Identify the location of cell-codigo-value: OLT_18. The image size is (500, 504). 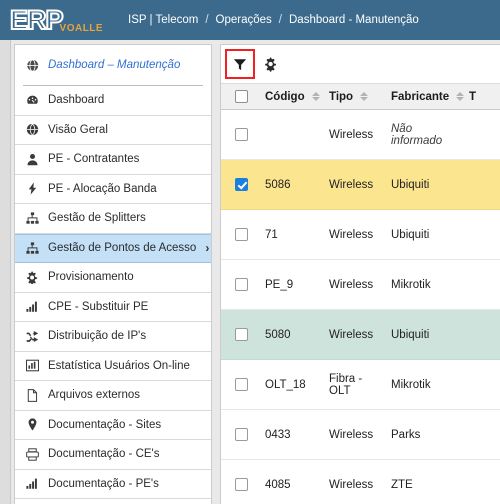
(285, 384).